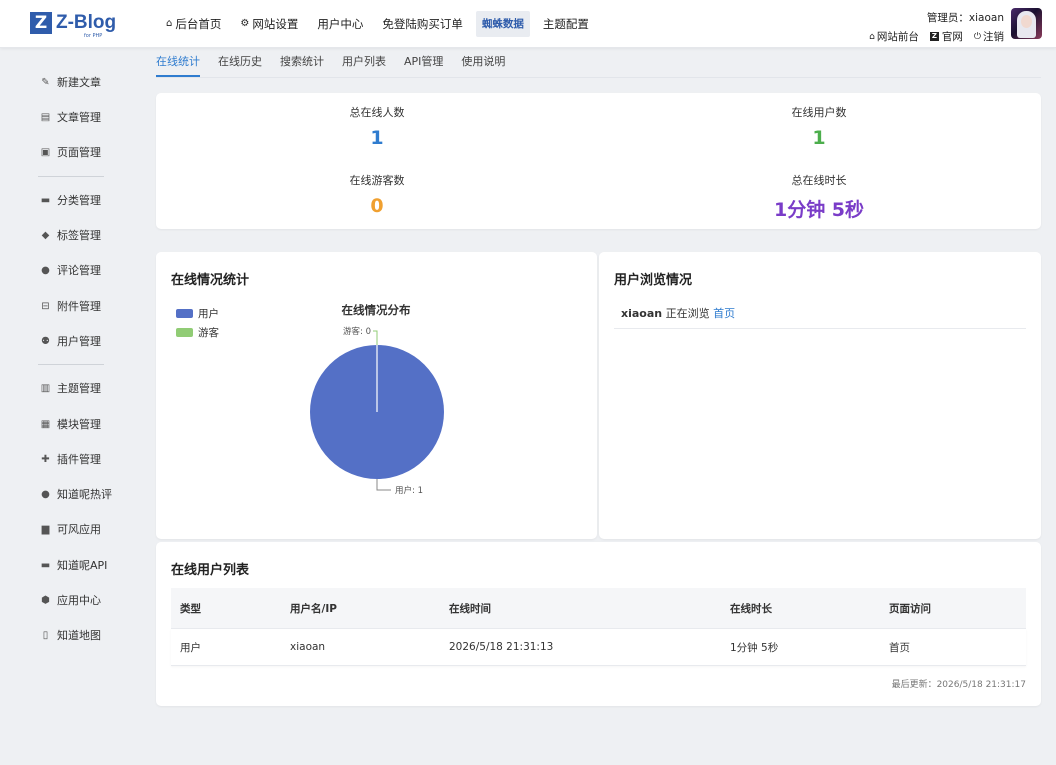  I want to click on sidebar-item-kefeng-apps: ▆ 可风应用, so click(70, 529).